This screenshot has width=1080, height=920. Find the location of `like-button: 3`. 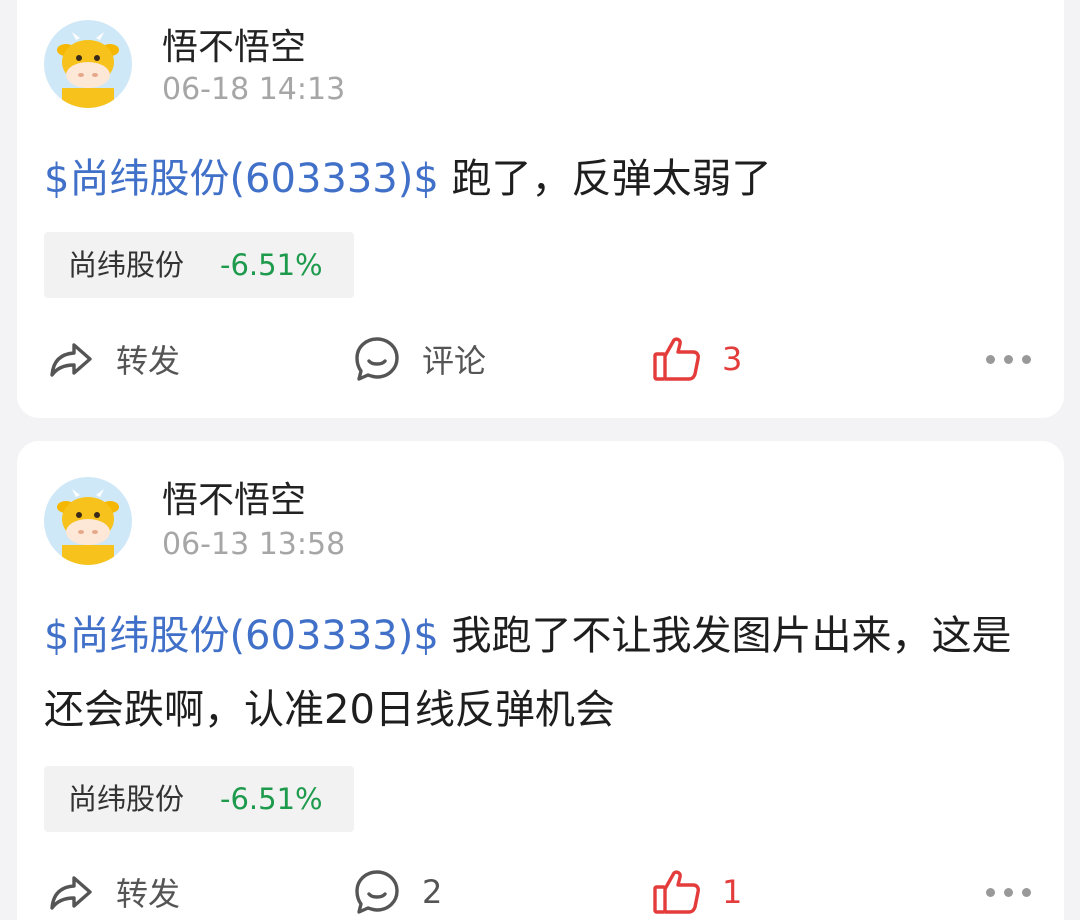

like-button: 3 is located at coordinates (696, 359).